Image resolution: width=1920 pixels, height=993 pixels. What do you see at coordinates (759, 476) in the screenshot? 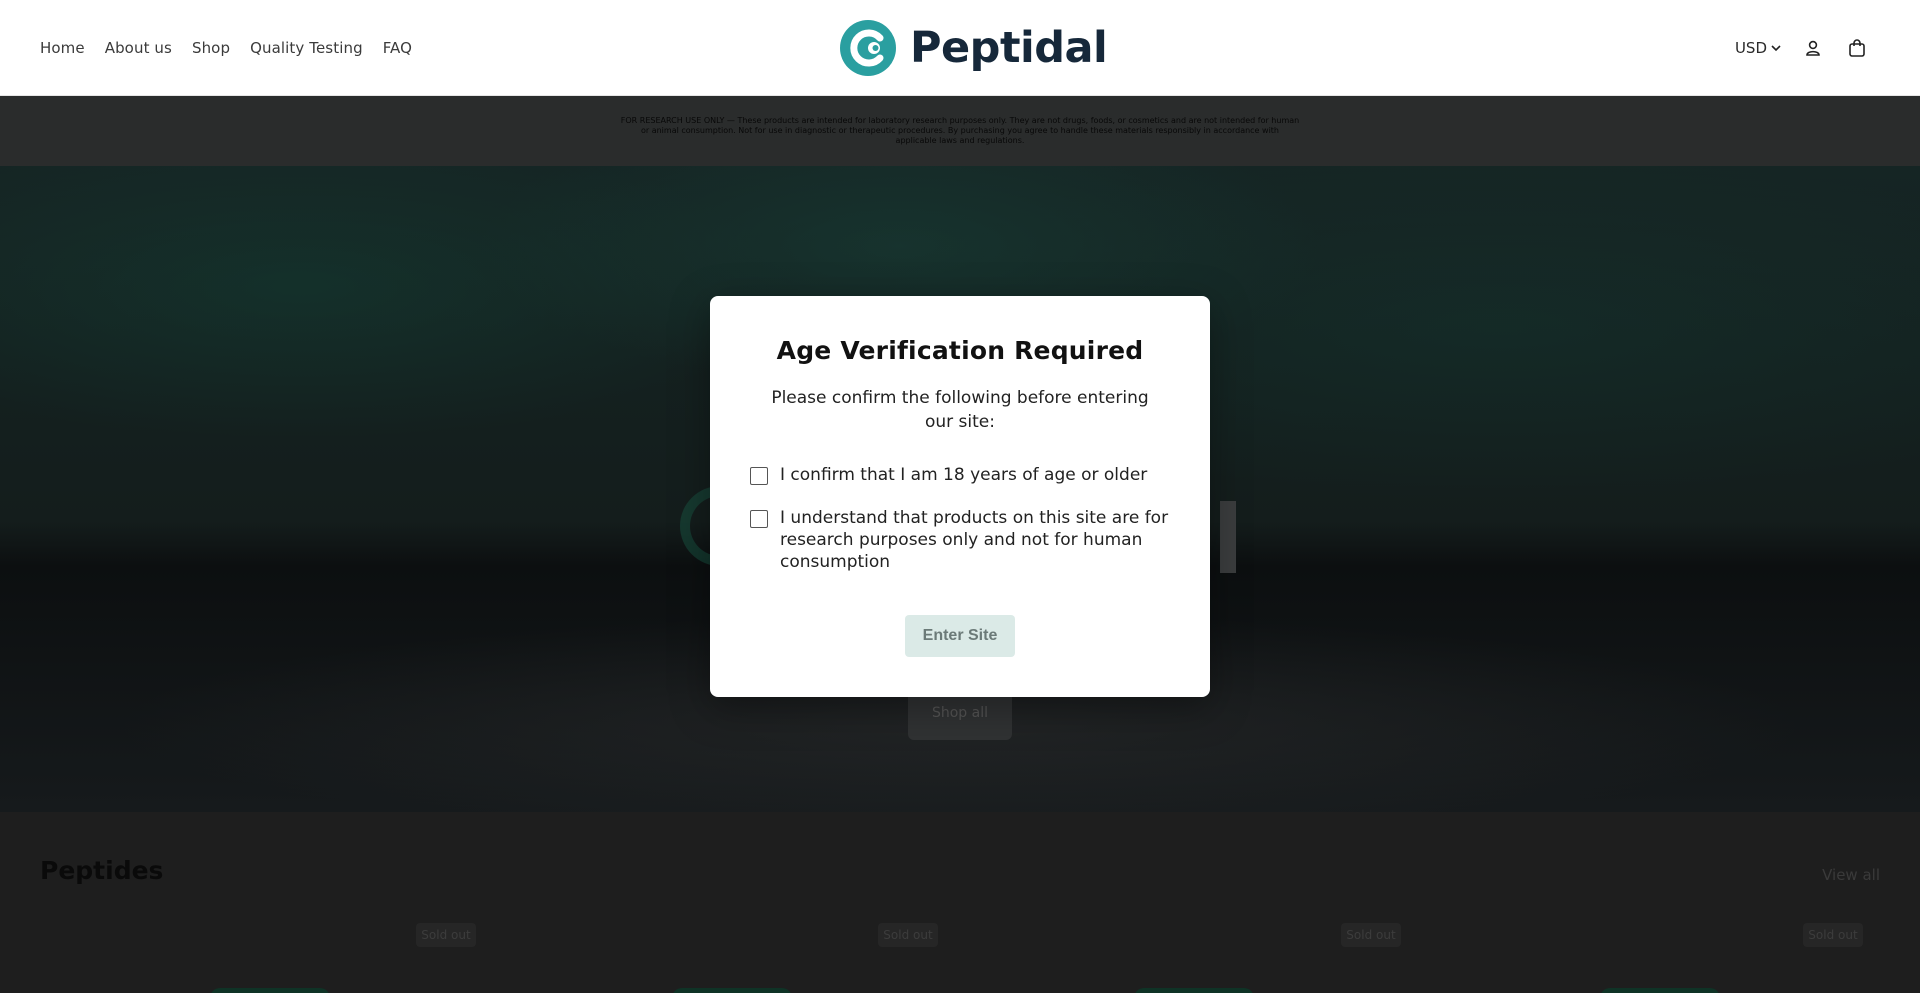
I see `age-confirm-checkbox` at bounding box center [759, 476].